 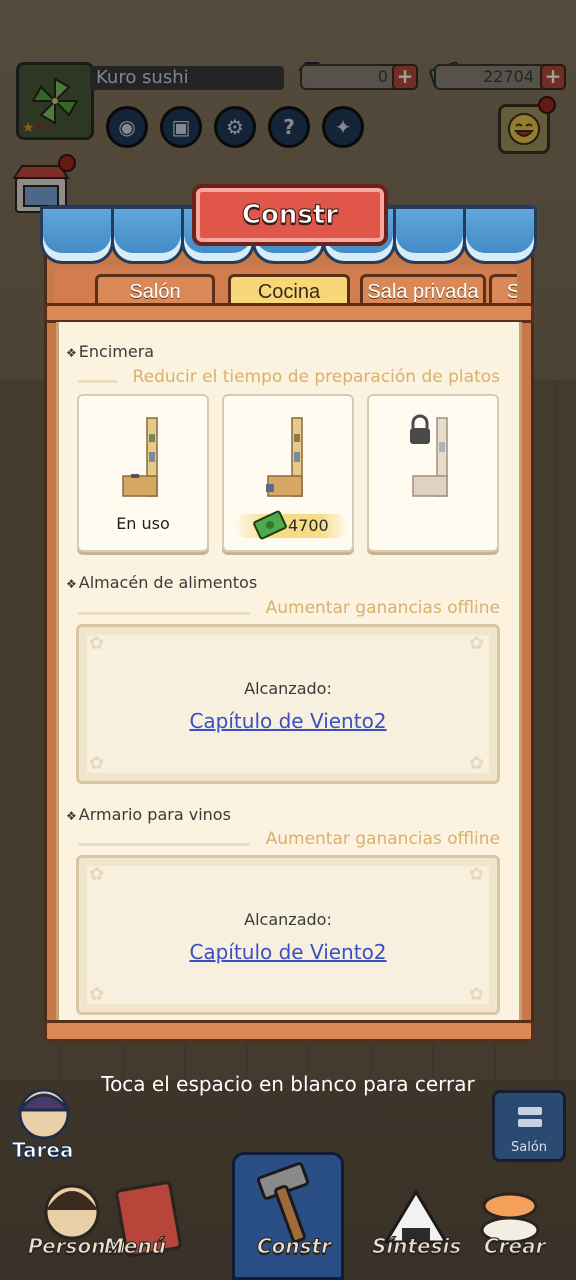 What do you see at coordinates (420, 429) in the screenshot?
I see `lock-icon` at bounding box center [420, 429].